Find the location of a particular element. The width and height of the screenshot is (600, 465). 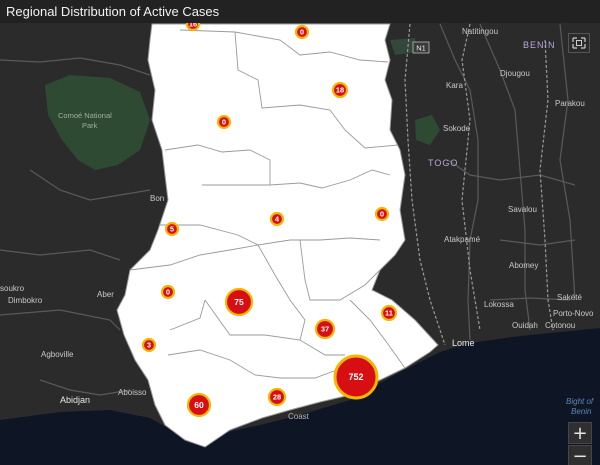

label-park-1: Comoé National is located at coordinates (85, 115).